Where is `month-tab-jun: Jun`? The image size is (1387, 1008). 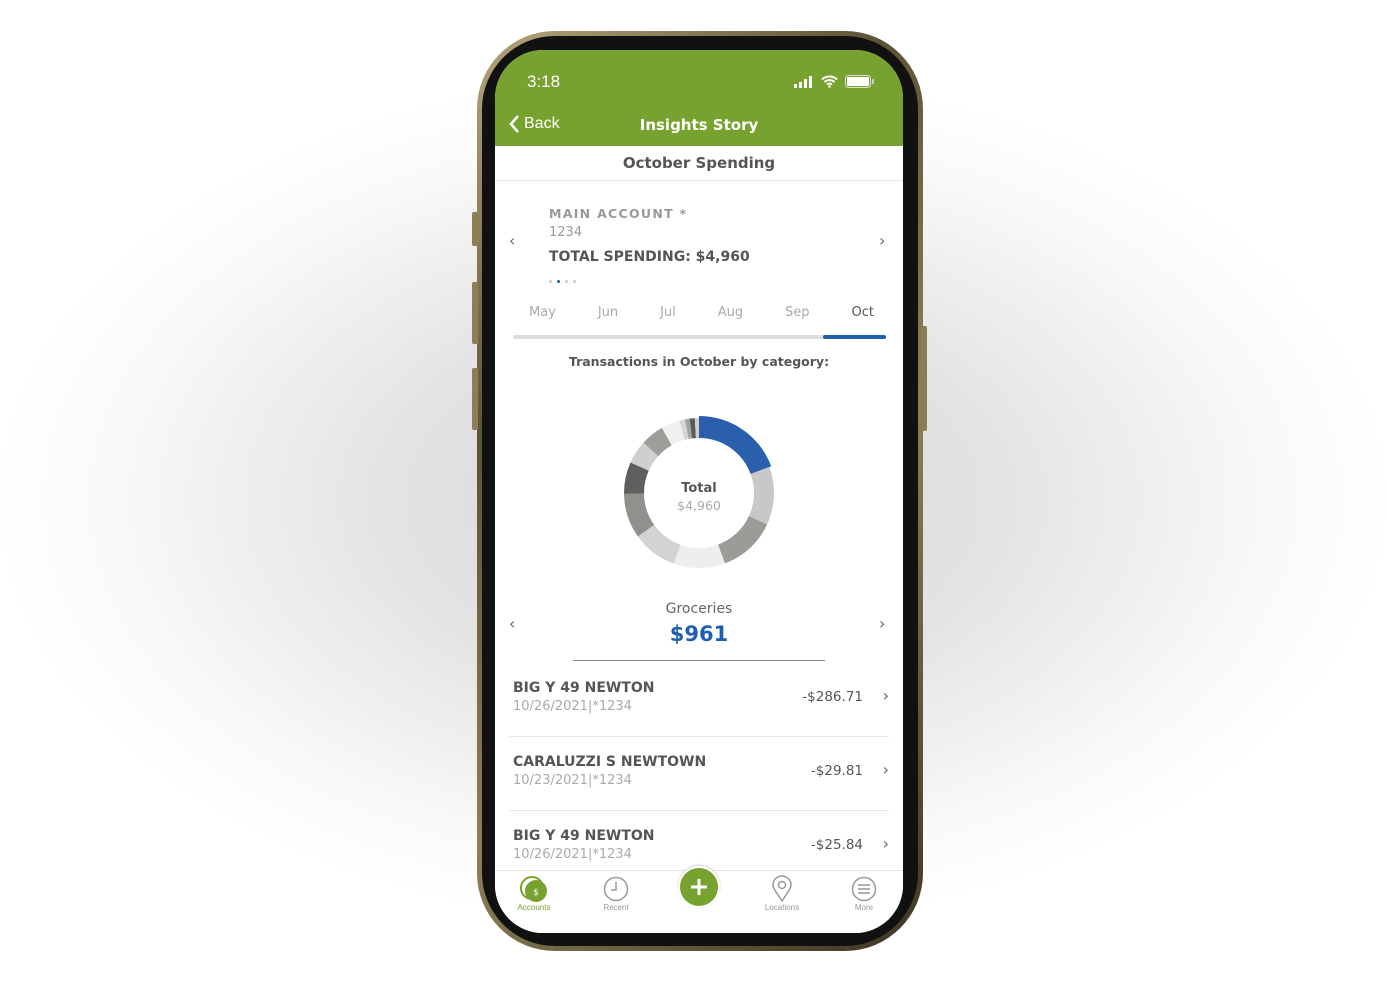
month-tab-jun: Jun is located at coordinates (608, 312).